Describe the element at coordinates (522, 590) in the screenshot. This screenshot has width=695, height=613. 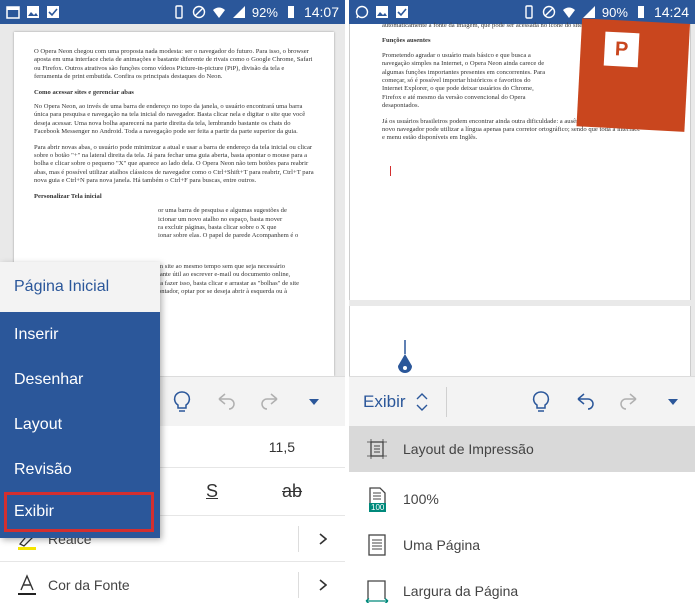
I see `option-page-width: Largura da Página` at that location.